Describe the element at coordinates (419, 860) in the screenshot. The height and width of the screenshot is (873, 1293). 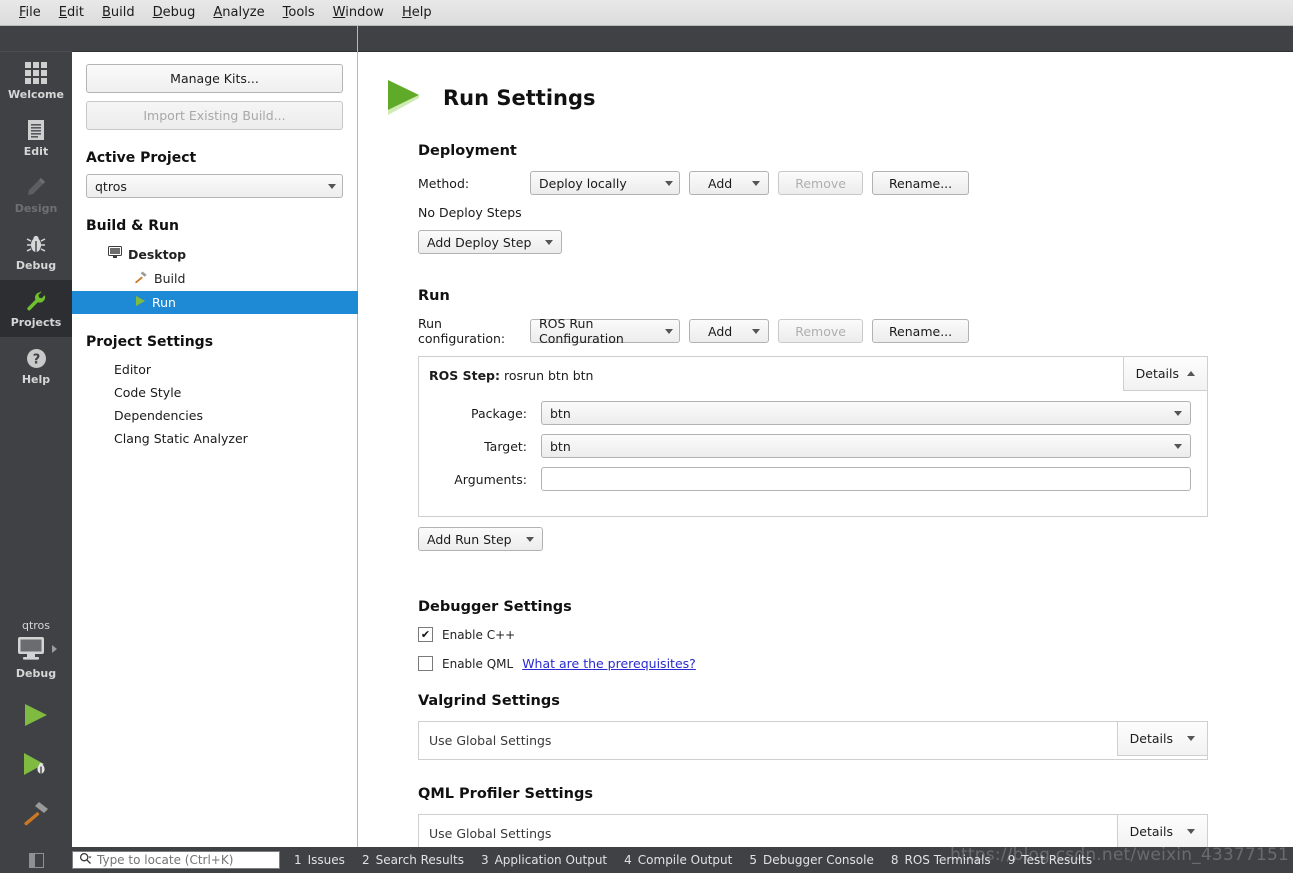
I see `pane-label: Search Results` at that location.